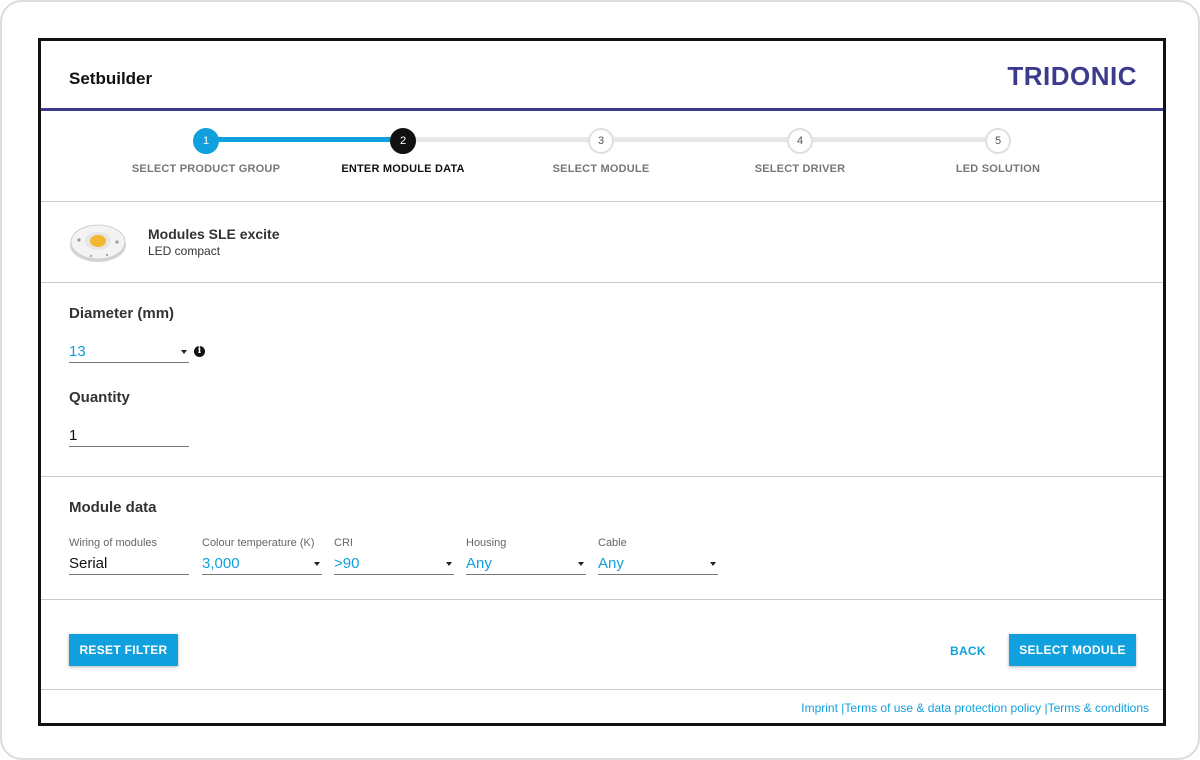 The width and height of the screenshot is (1200, 760). I want to click on step-1: 1 SELECT PRODUCT GROUP, so click(206, 151).